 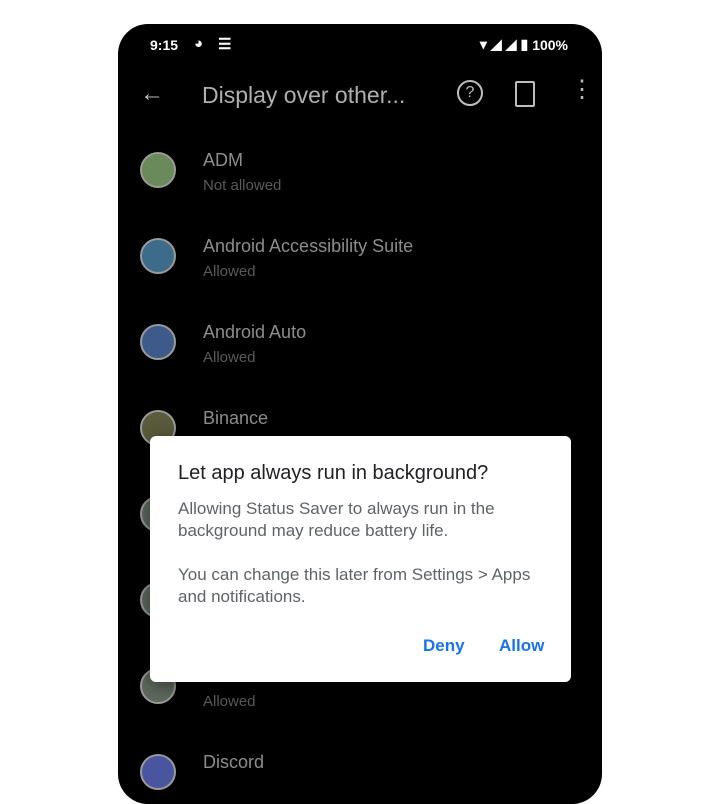 I want to click on accessibility-suite-icon, so click(x=158, y=256).